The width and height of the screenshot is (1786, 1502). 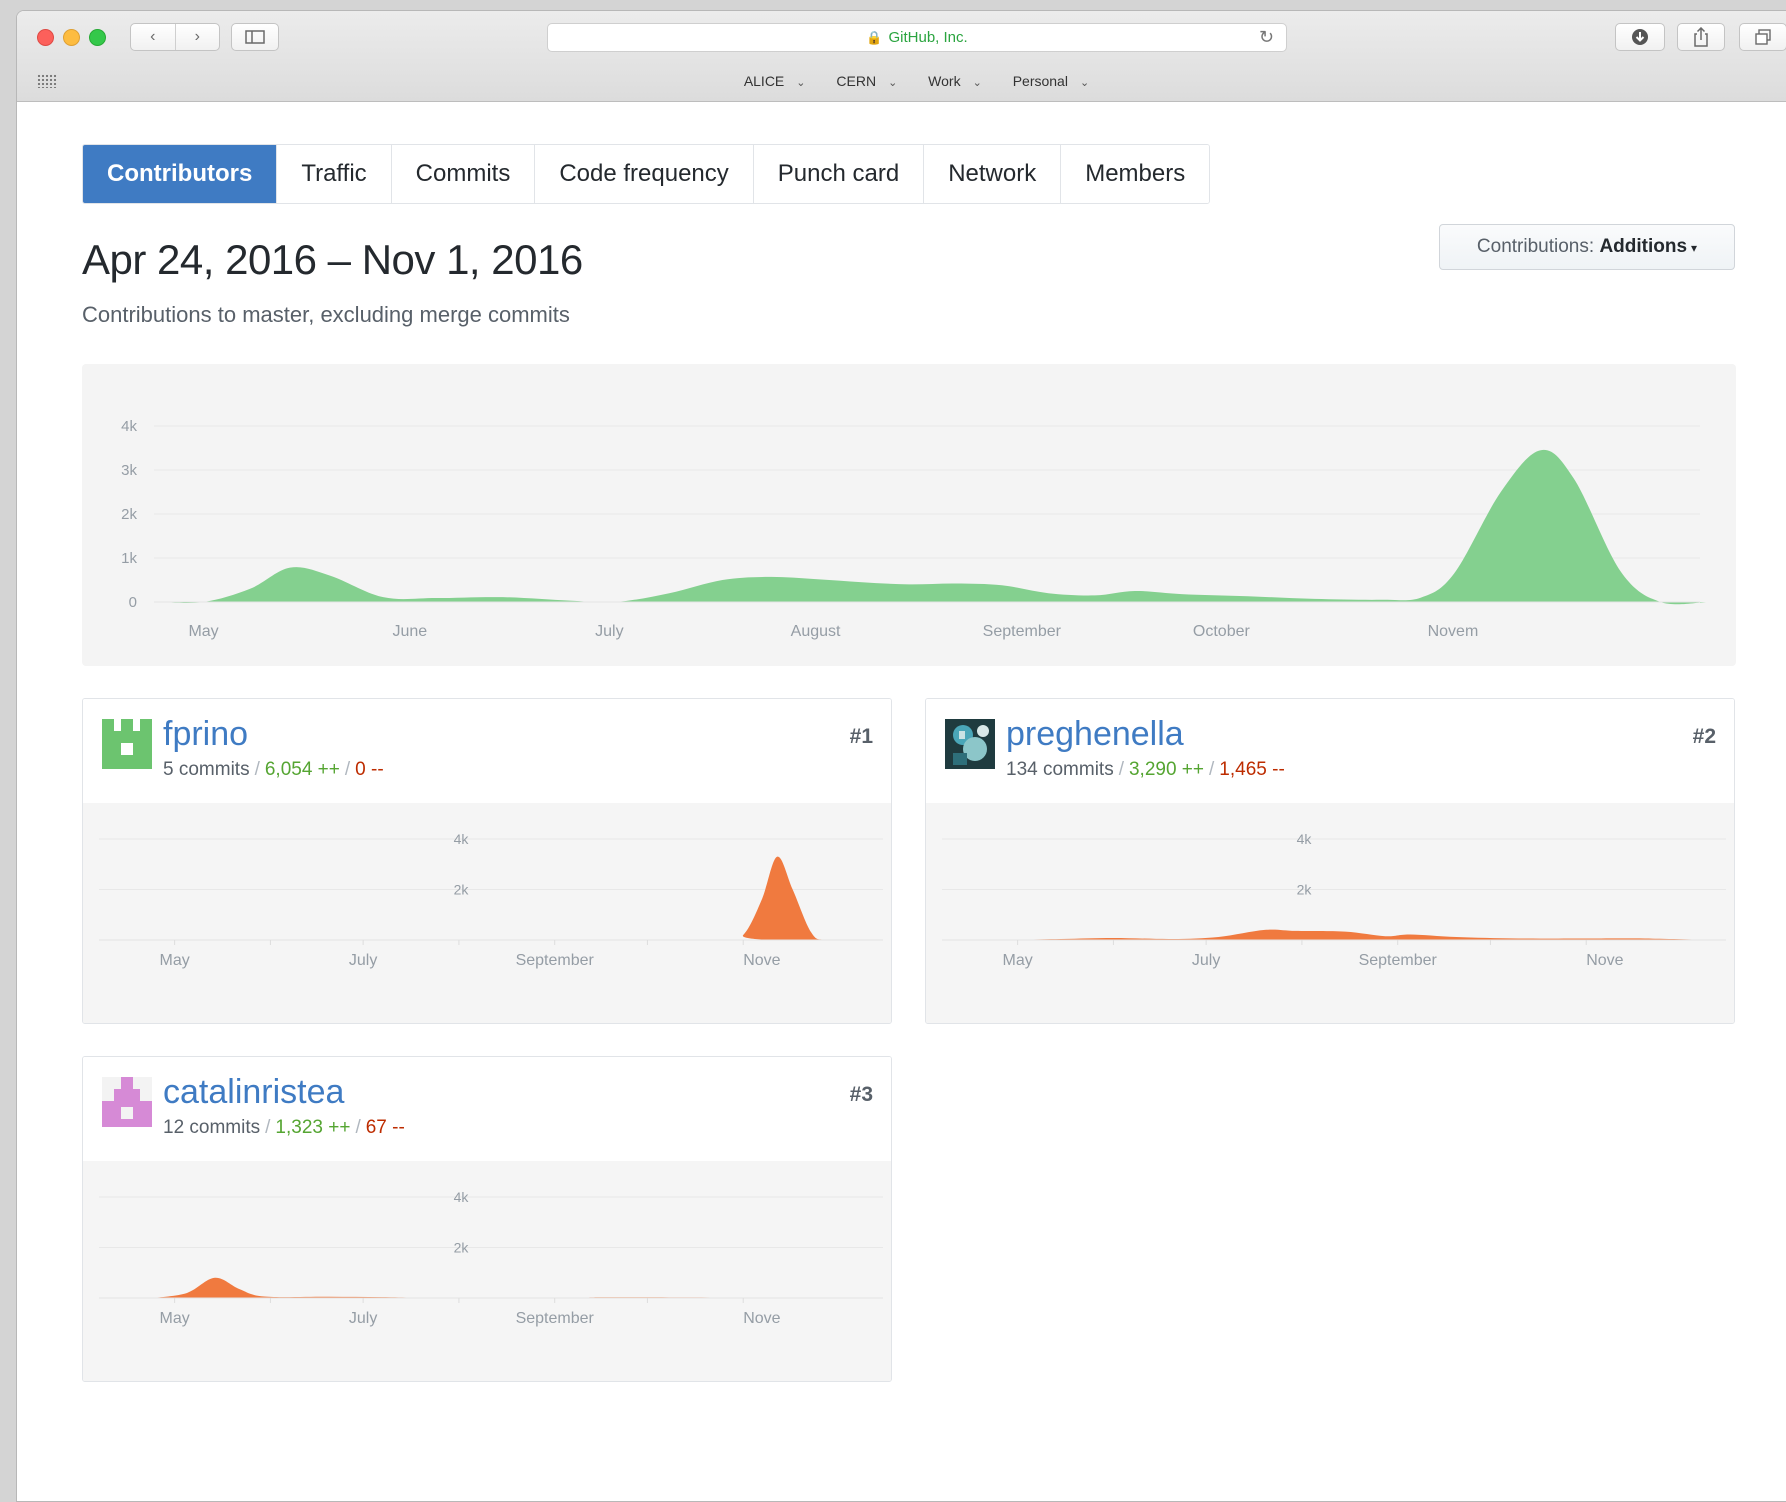 What do you see at coordinates (901, 81) in the screenshot?
I see `bookmarks-bar: ALICE ⌄ CERN ⌄ Work ⌄ Personal ⌄` at bounding box center [901, 81].